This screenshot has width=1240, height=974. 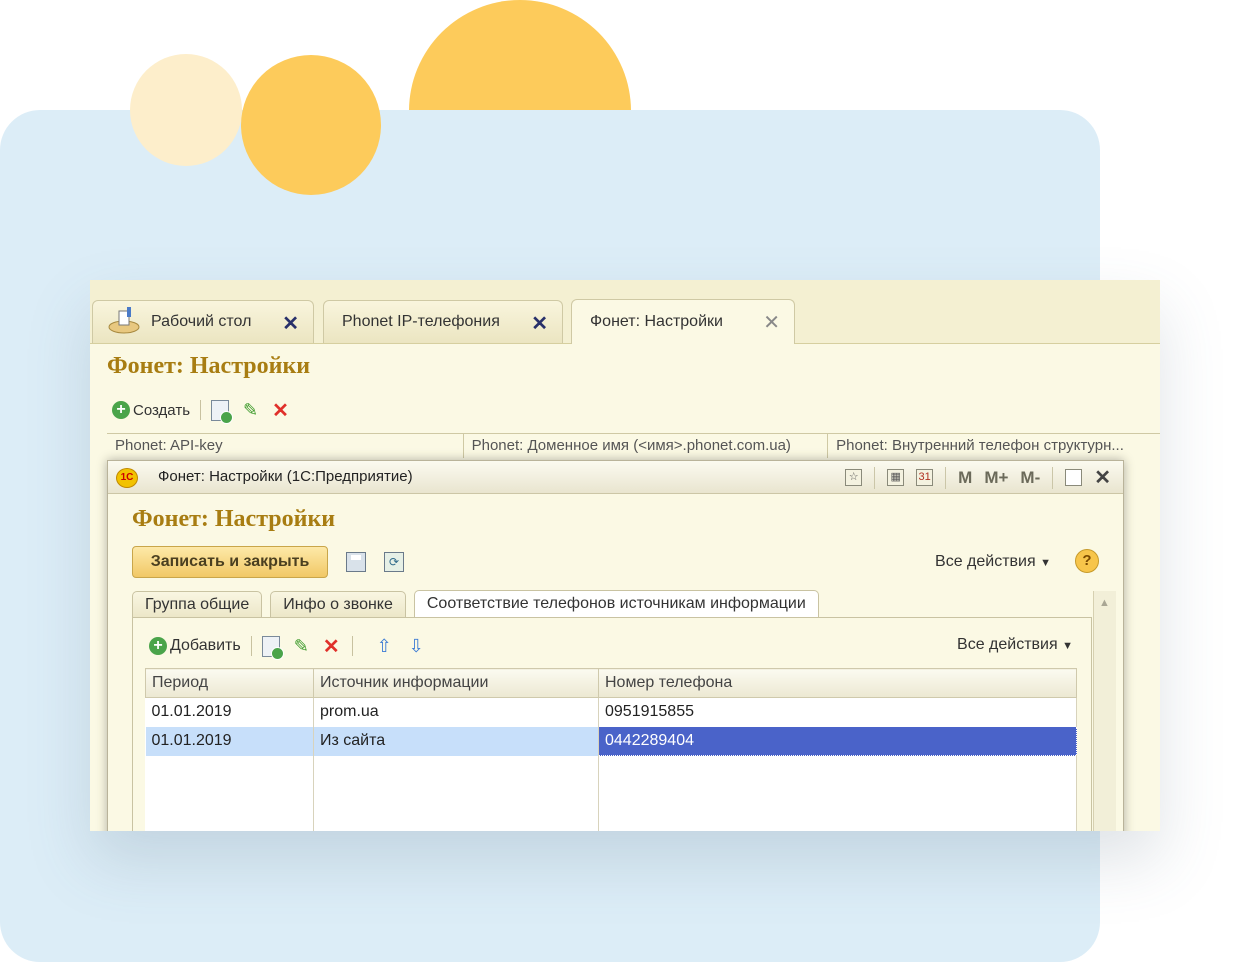 I want to click on table-row-selected: 01.01.2019 Из сайта 0442289404, so click(x=611, y=741).